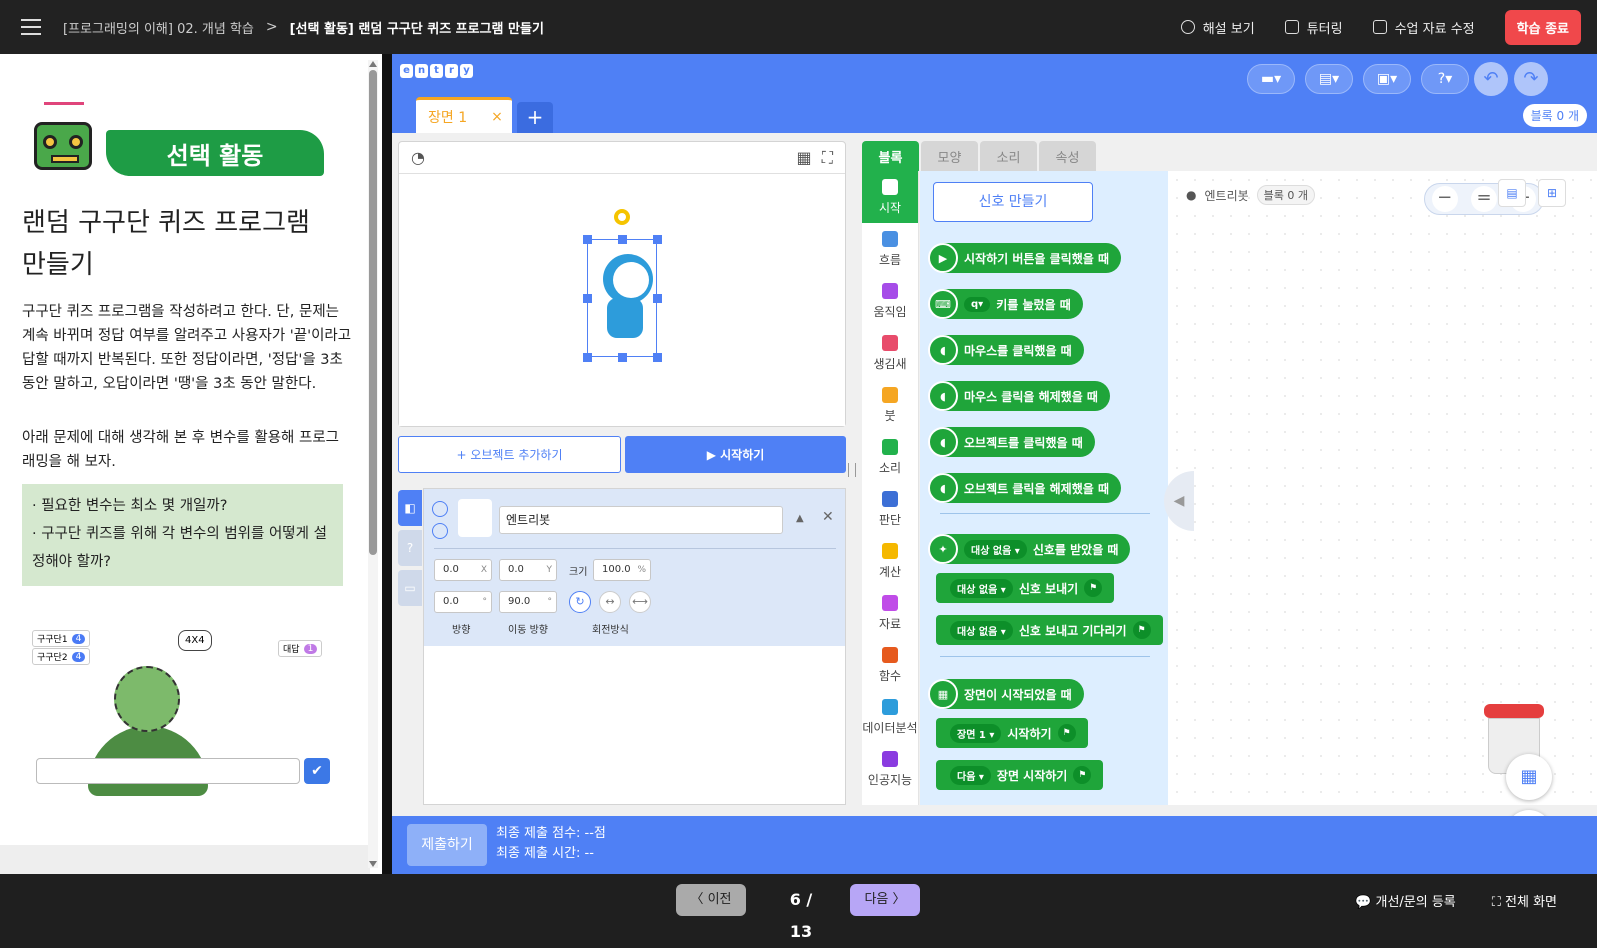  What do you see at coordinates (1179, 501) in the screenshot?
I see `collapse-palette-icon: ◀` at bounding box center [1179, 501].